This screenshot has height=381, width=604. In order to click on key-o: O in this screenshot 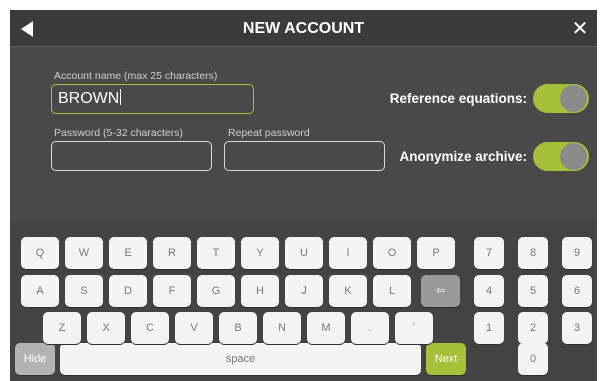, I will do `click(392, 253)`.